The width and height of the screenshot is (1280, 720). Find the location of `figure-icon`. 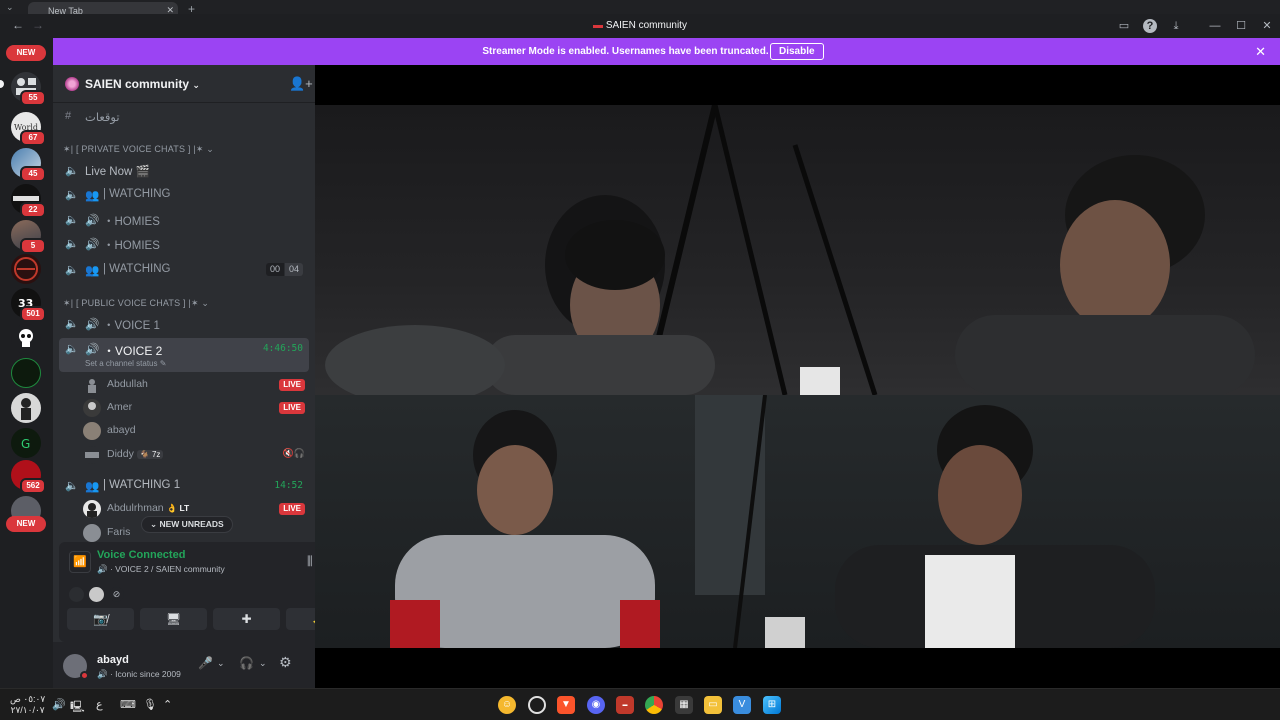

figure-icon is located at coordinates (26, 409).